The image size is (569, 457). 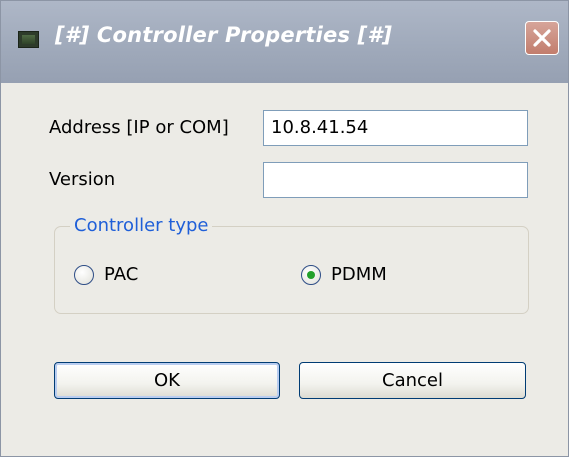 I want to click on close-button, so click(x=542, y=38).